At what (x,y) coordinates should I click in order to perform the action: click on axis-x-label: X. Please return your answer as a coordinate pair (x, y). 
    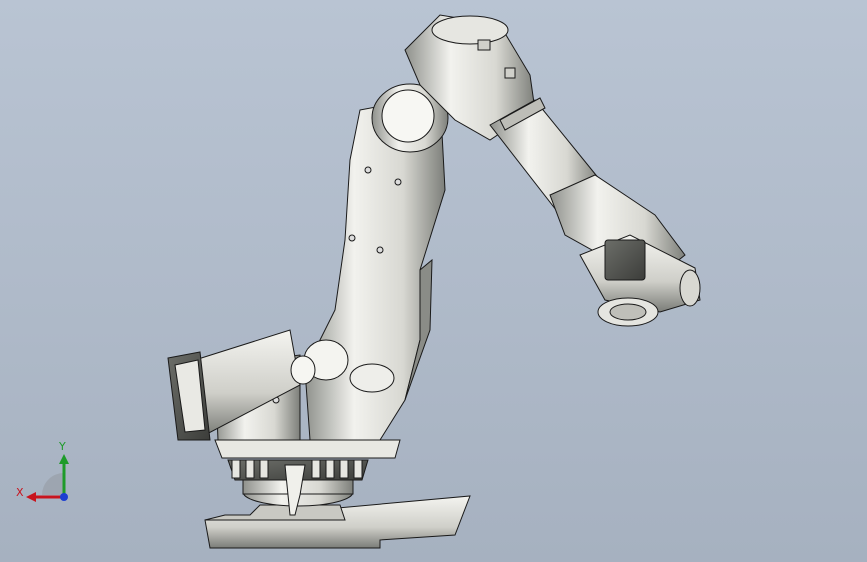
    Looking at the image, I should click on (20, 492).